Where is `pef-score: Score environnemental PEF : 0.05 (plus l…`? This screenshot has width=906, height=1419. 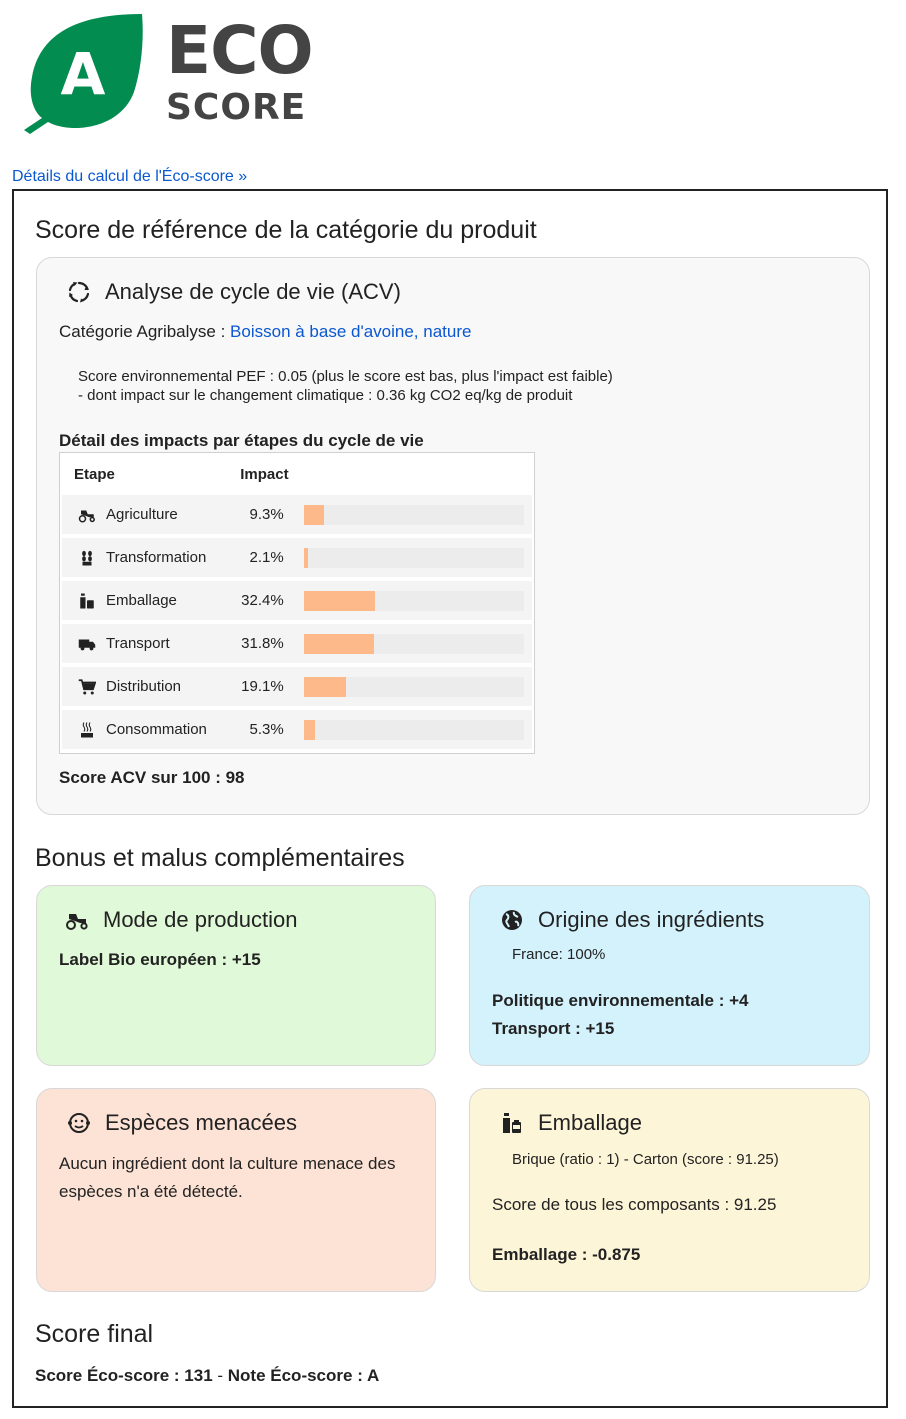 pef-score: Score environnemental PEF : 0.05 (plus l… is located at coordinates (345, 376).